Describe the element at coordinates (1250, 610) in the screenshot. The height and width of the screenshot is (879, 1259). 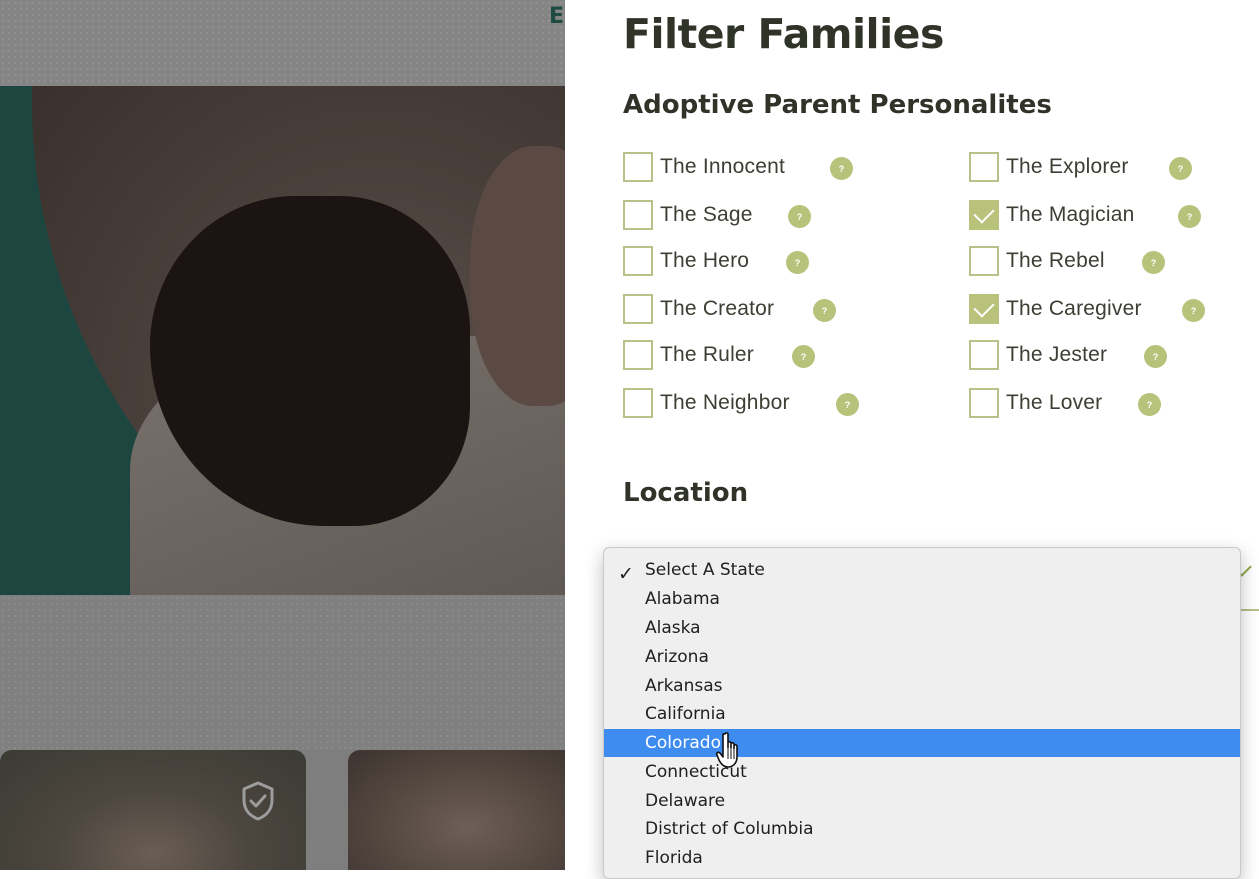
I see `select-underline` at that location.